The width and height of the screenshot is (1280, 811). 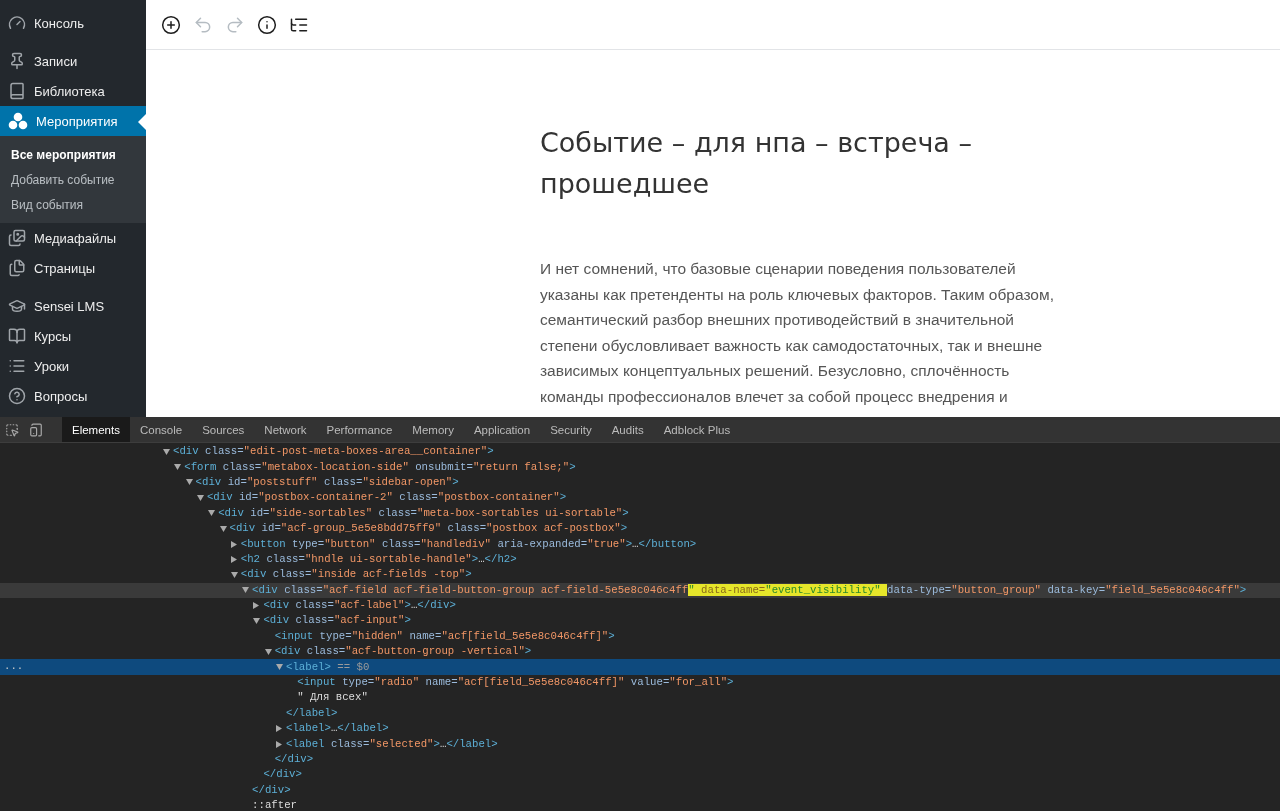 What do you see at coordinates (775, 163) in the screenshot?
I see `post-title: Событие – для нпа – встреча – прошедшее` at bounding box center [775, 163].